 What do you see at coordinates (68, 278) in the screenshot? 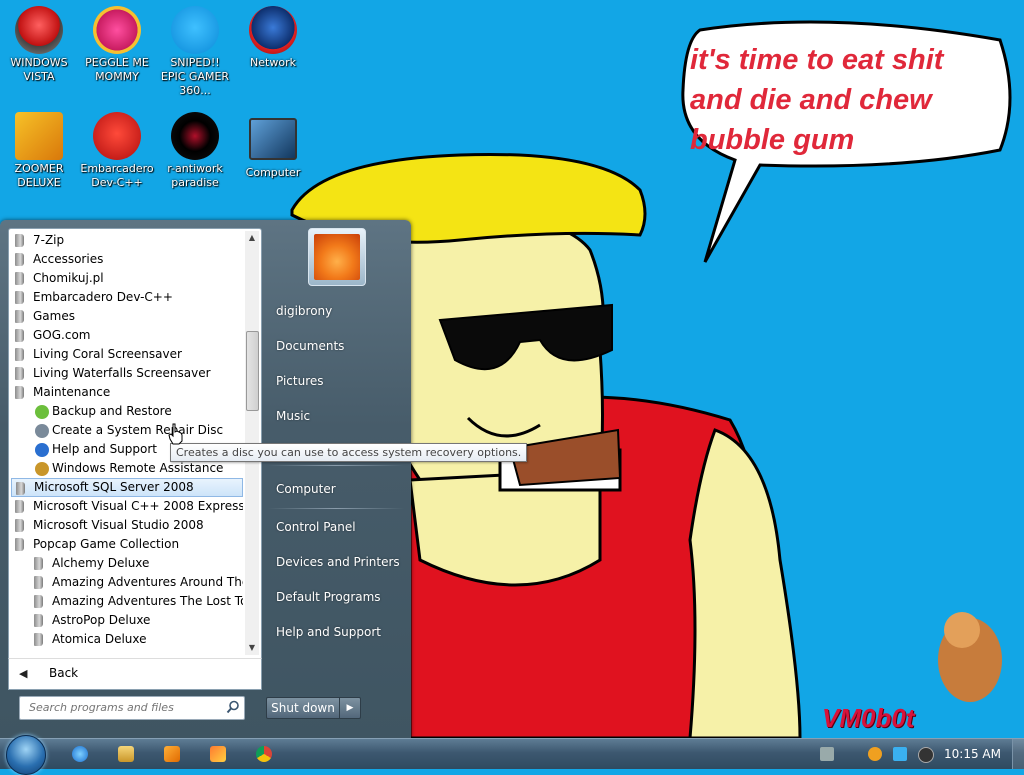
I see `program-label: Chomikuj.pl` at bounding box center [68, 278].